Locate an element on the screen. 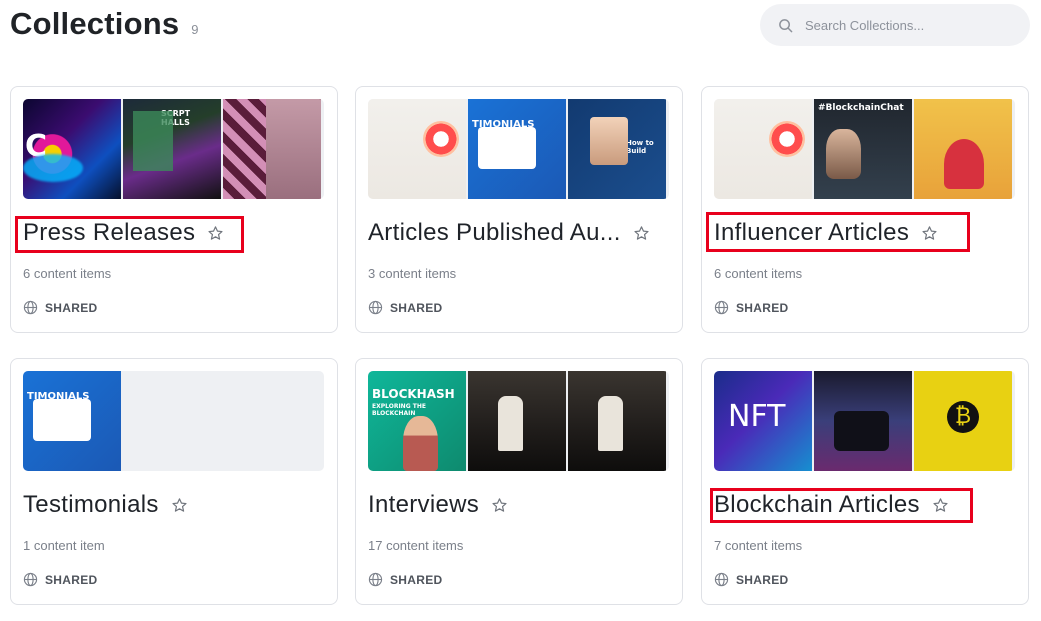 The image size is (1041, 621). collection-title: Testimonials is located at coordinates (91, 505).